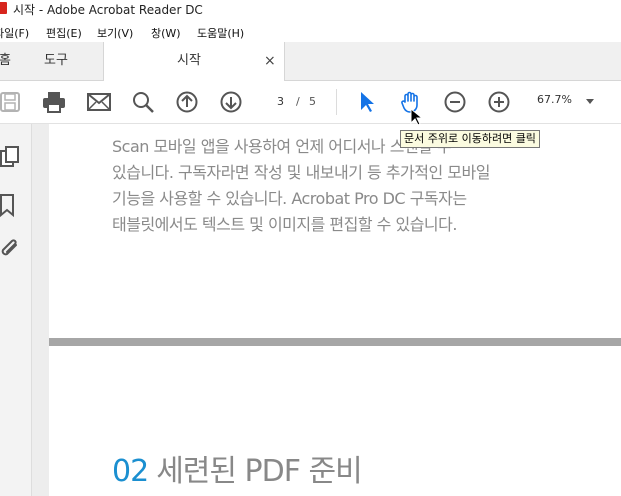 This screenshot has height=496, width=621. What do you see at coordinates (115, 33) in the screenshot?
I see `menu-view: 보기(V)` at bounding box center [115, 33].